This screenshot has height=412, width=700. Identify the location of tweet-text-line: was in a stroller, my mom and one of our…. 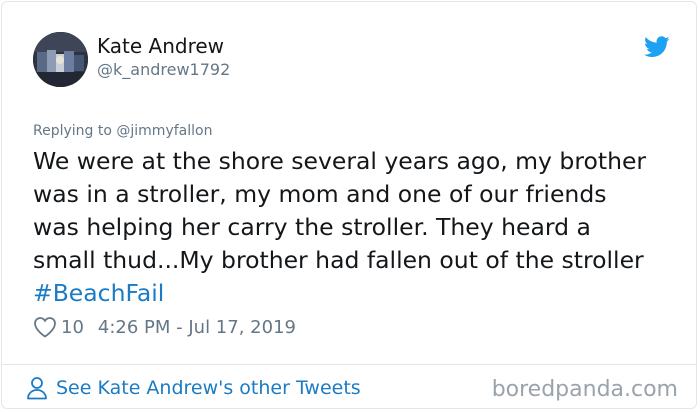
(320, 194).